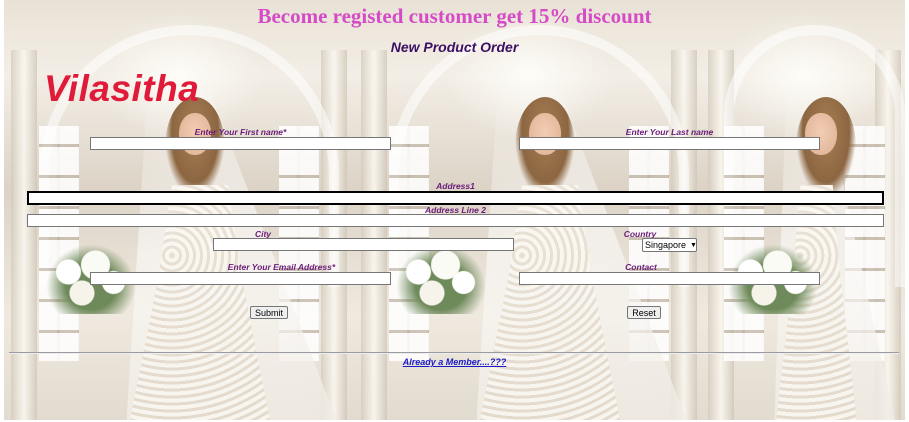 Image resolution: width=909 pixels, height=422 pixels. Describe the element at coordinates (269, 312) in the screenshot. I see `submit-button: Submit` at that location.